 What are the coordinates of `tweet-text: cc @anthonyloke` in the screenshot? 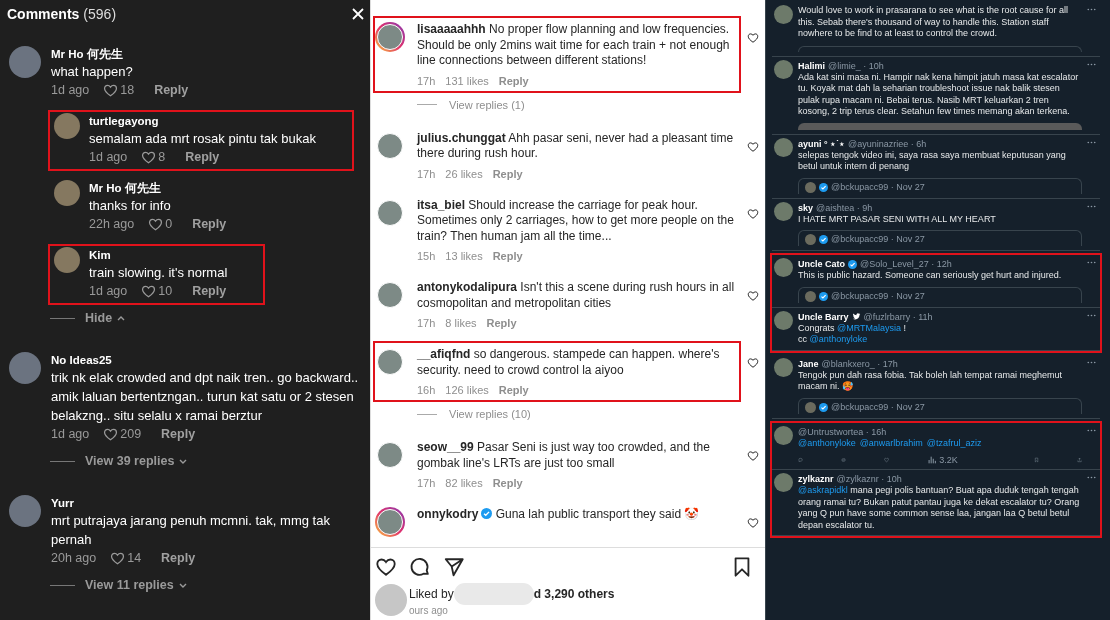 It's located at (833, 340).